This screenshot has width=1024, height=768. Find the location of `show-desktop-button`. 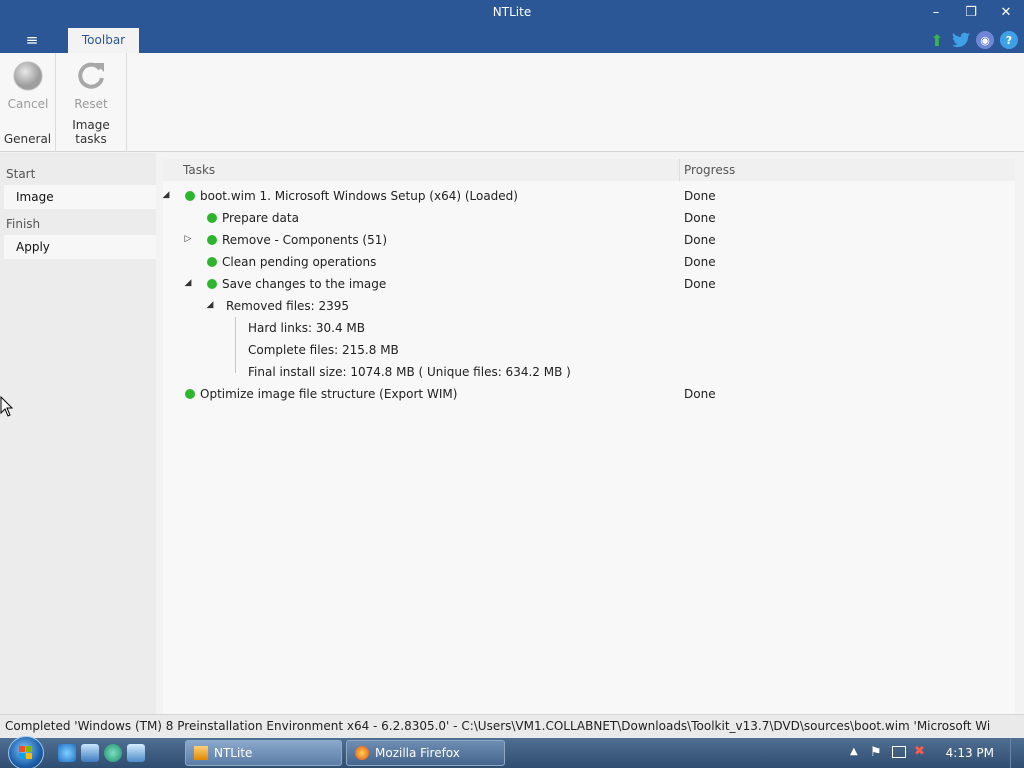

show-desktop-button is located at coordinates (1017, 753).